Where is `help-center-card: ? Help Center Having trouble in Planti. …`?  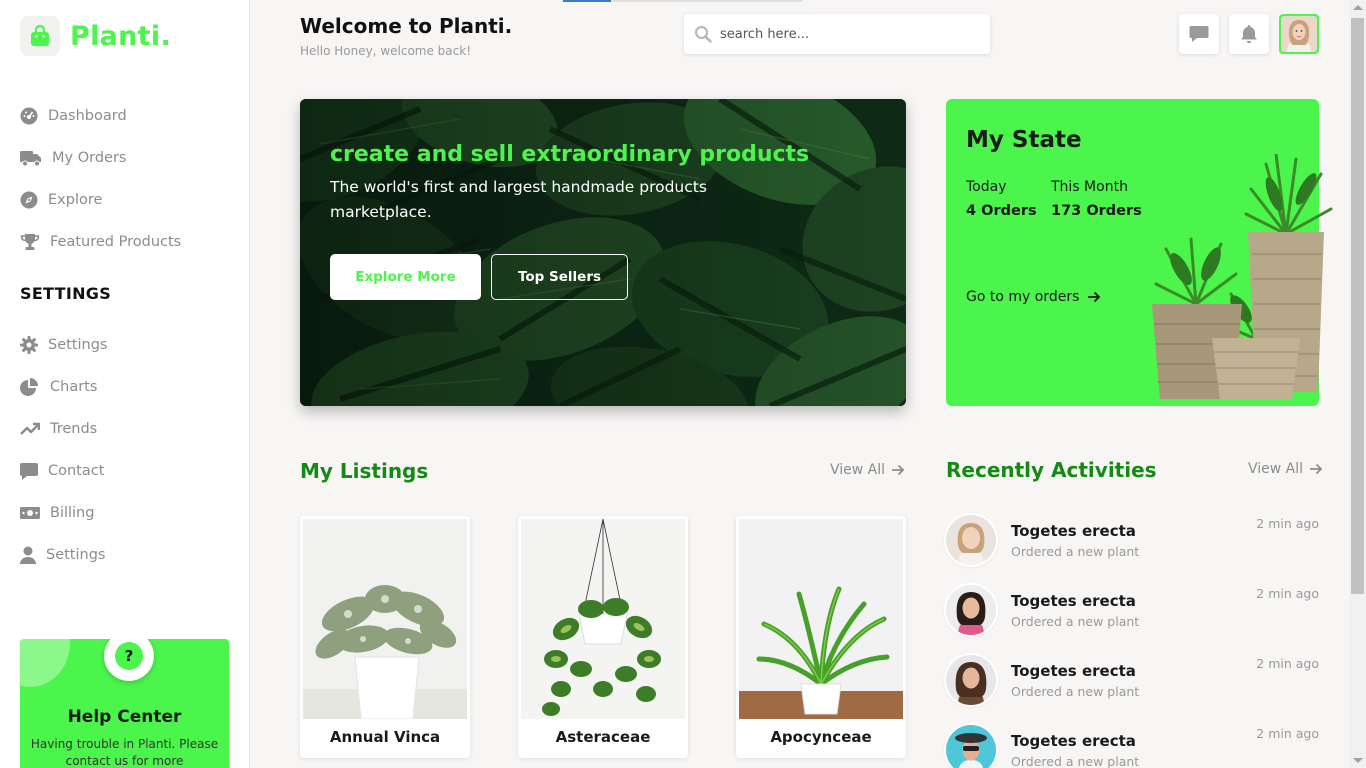 help-center-card: ? Help Center Having trouble in Planti. … is located at coordinates (124, 703).